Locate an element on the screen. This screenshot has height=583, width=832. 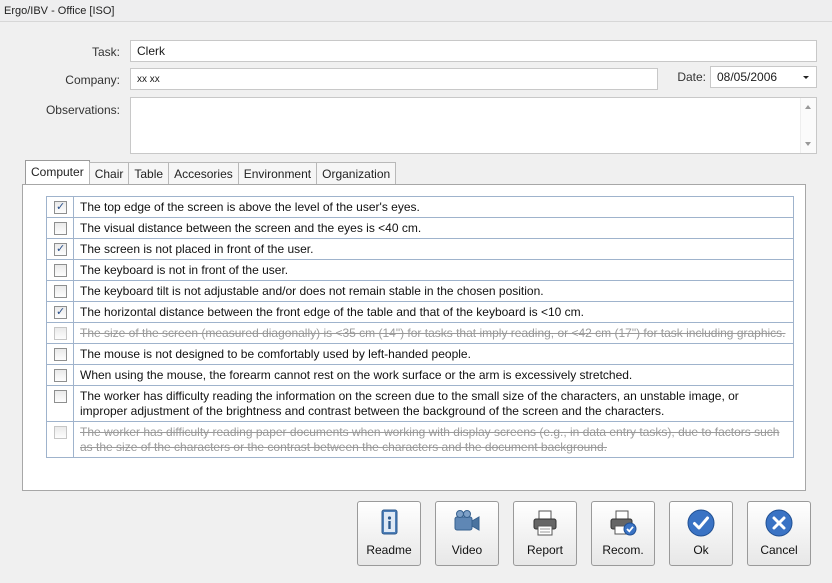
tab-chair: Chair is located at coordinates (109, 173).